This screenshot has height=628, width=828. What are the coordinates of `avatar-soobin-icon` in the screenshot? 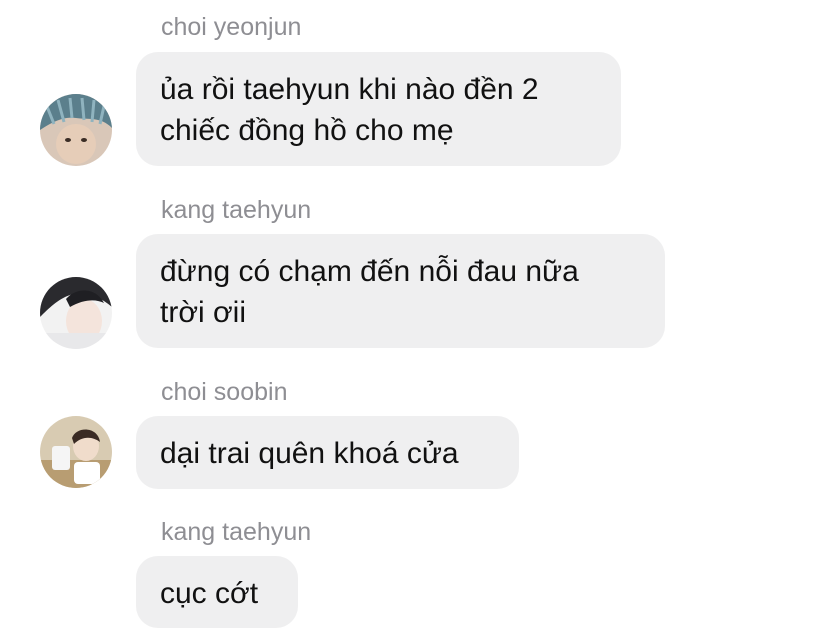 It's located at (76, 452).